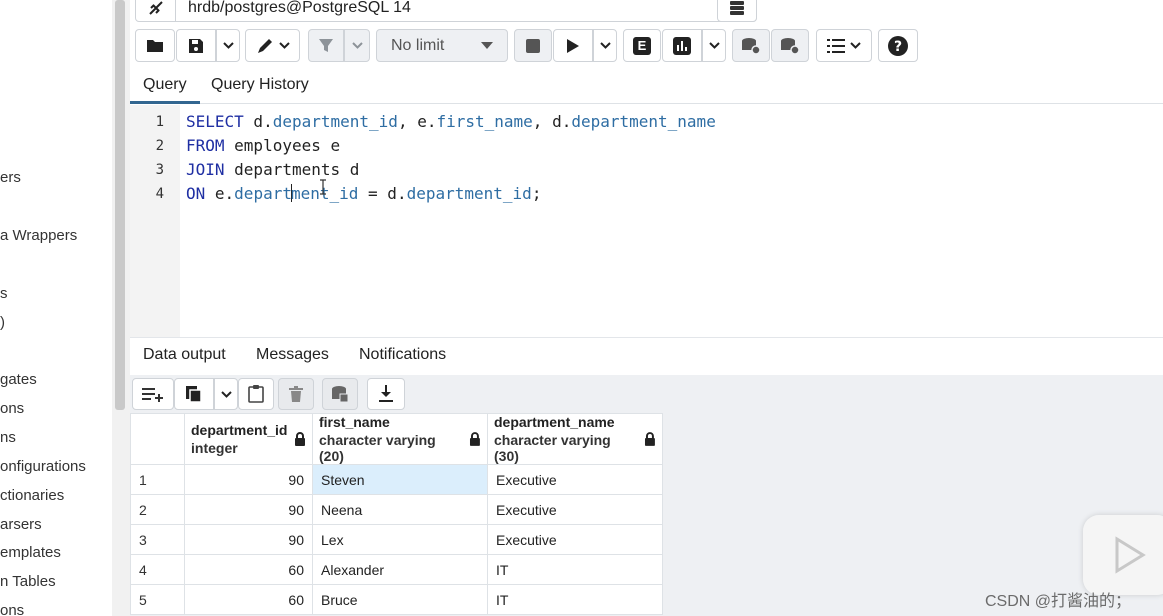 This screenshot has width=1163, height=616. What do you see at coordinates (326, 45) in the screenshot?
I see `filter-button` at bounding box center [326, 45].